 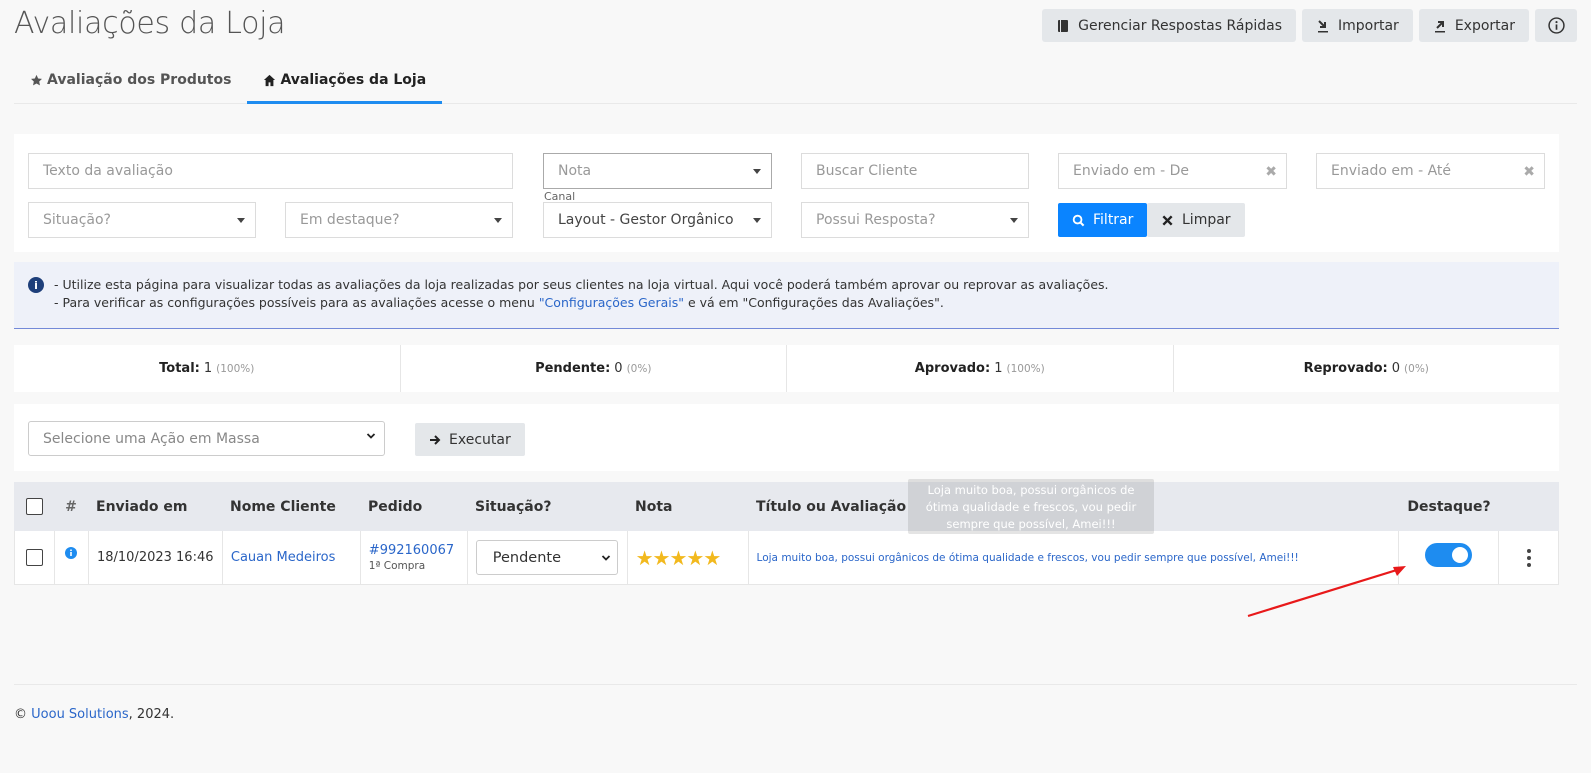 What do you see at coordinates (397, 566) in the screenshot?
I see `order-sub: 1ª Compra` at bounding box center [397, 566].